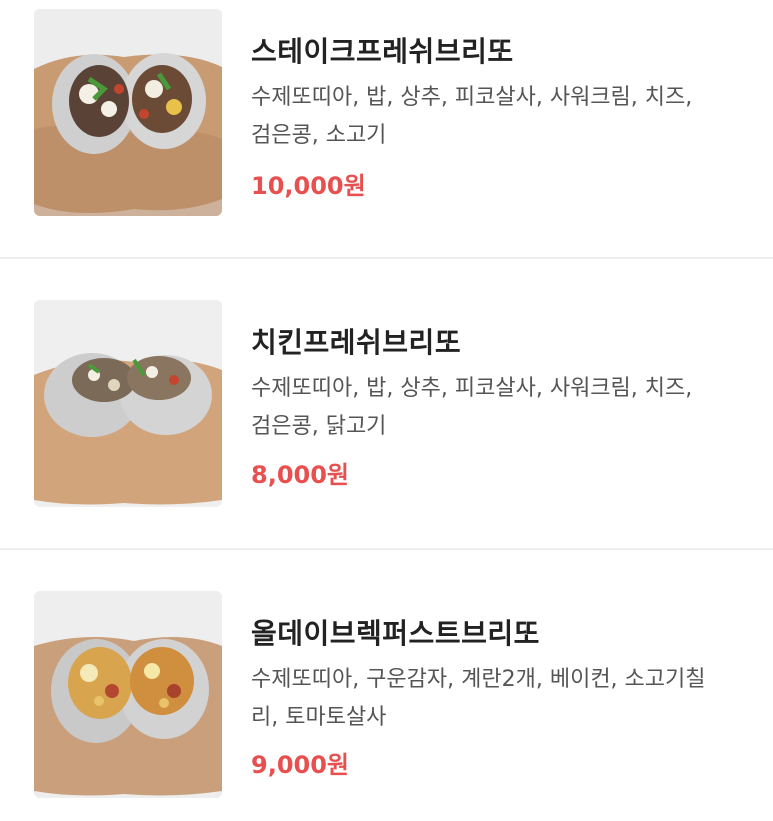 This screenshot has width=773, height=821. Describe the element at coordinates (300, 765) in the screenshot. I see `menu-item-price: 9,000원` at that location.